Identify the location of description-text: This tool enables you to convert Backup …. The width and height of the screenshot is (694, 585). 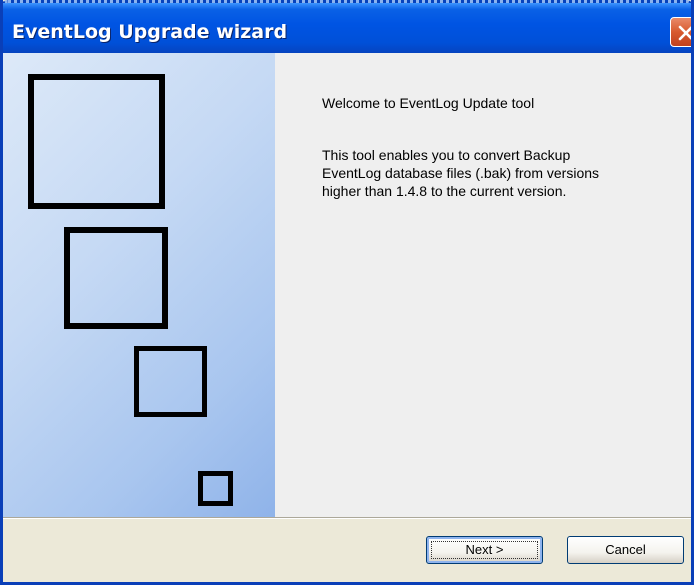
(482, 173).